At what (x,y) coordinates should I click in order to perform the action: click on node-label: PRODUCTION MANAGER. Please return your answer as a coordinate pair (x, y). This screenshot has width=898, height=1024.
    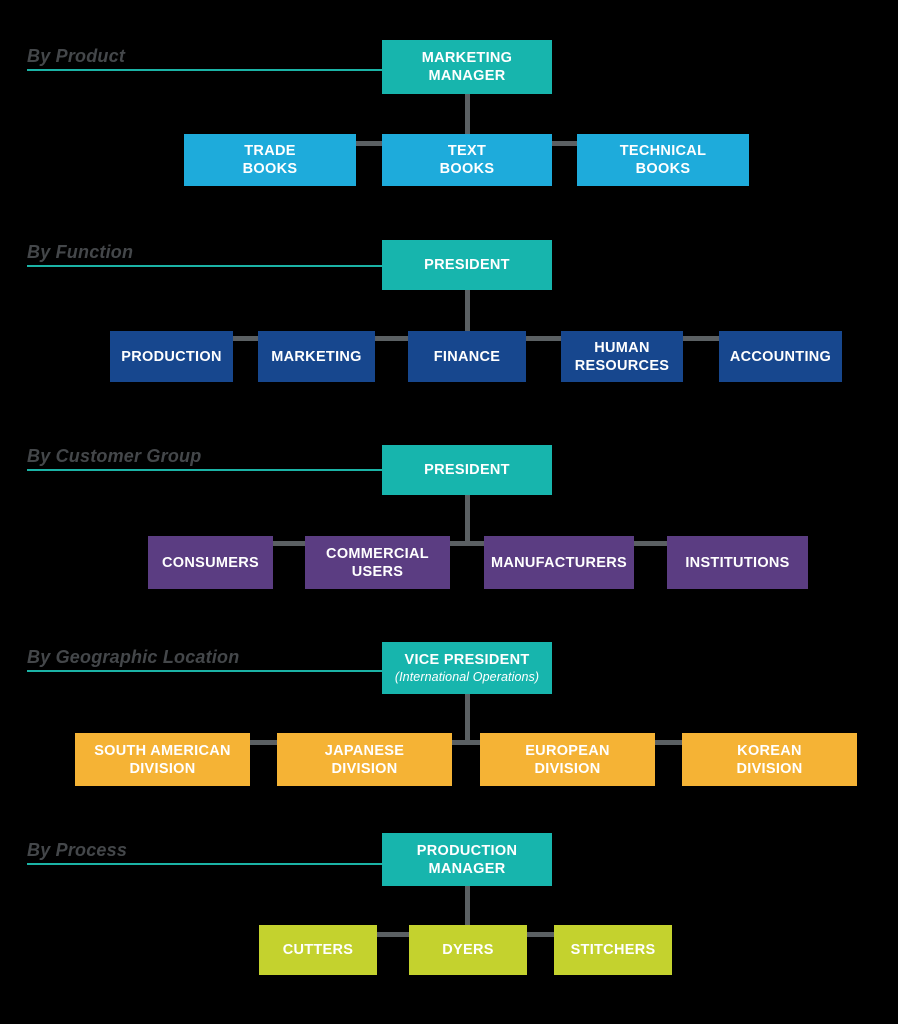
    Looking at the image, I should click on (467, 859).